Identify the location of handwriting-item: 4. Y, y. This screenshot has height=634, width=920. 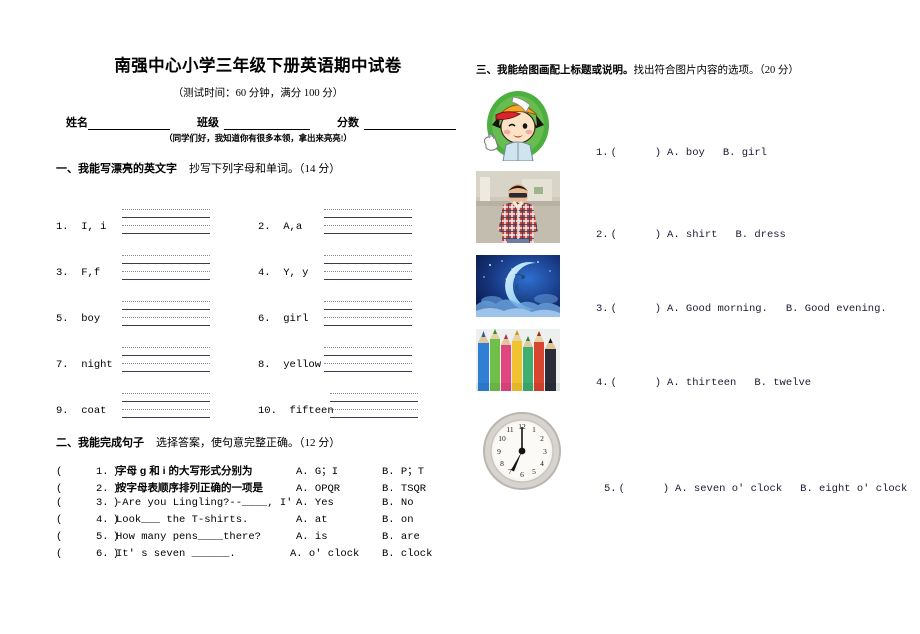
(359, 267).